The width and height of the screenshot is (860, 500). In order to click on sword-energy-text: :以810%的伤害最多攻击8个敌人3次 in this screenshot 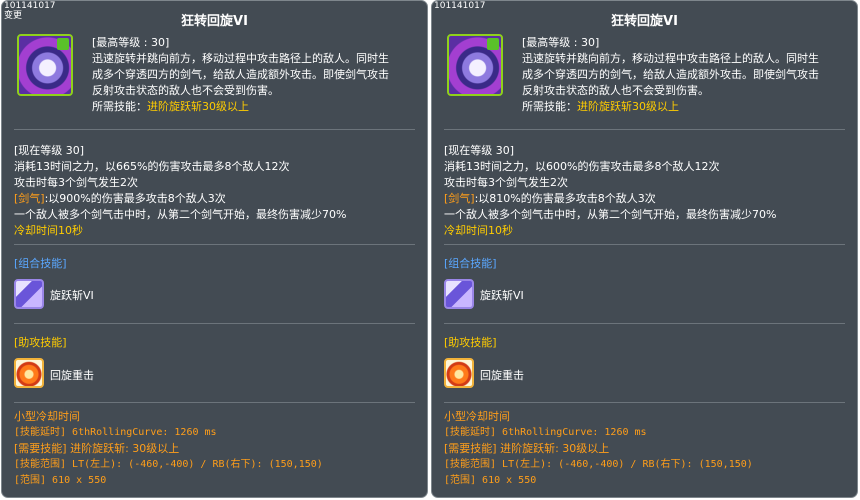, I will do `click(565, 198)`.